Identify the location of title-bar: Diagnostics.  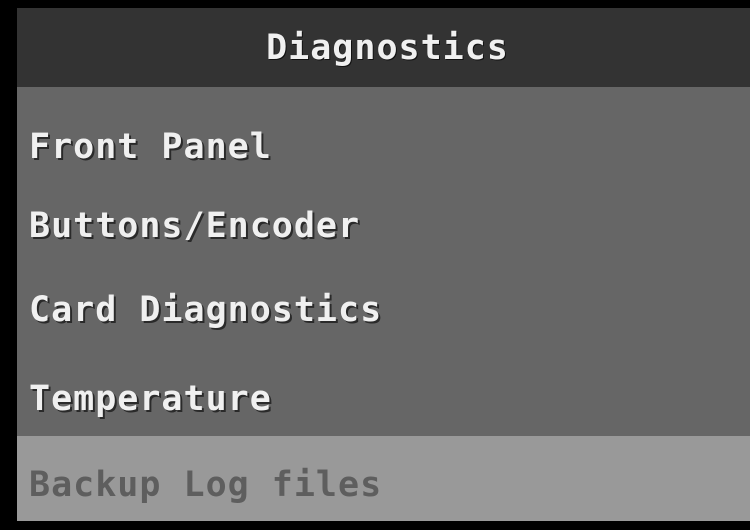
(383, 47).